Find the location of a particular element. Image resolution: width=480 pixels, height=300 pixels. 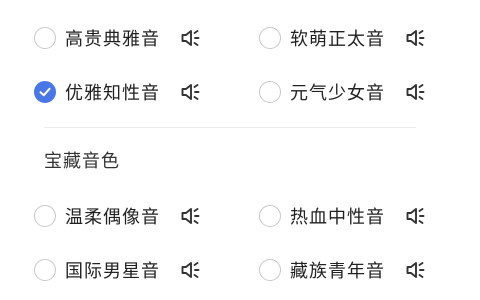

voice-option-wenrou-ouxiang: 温柔偶像音 is located at coordinates (118, 216).